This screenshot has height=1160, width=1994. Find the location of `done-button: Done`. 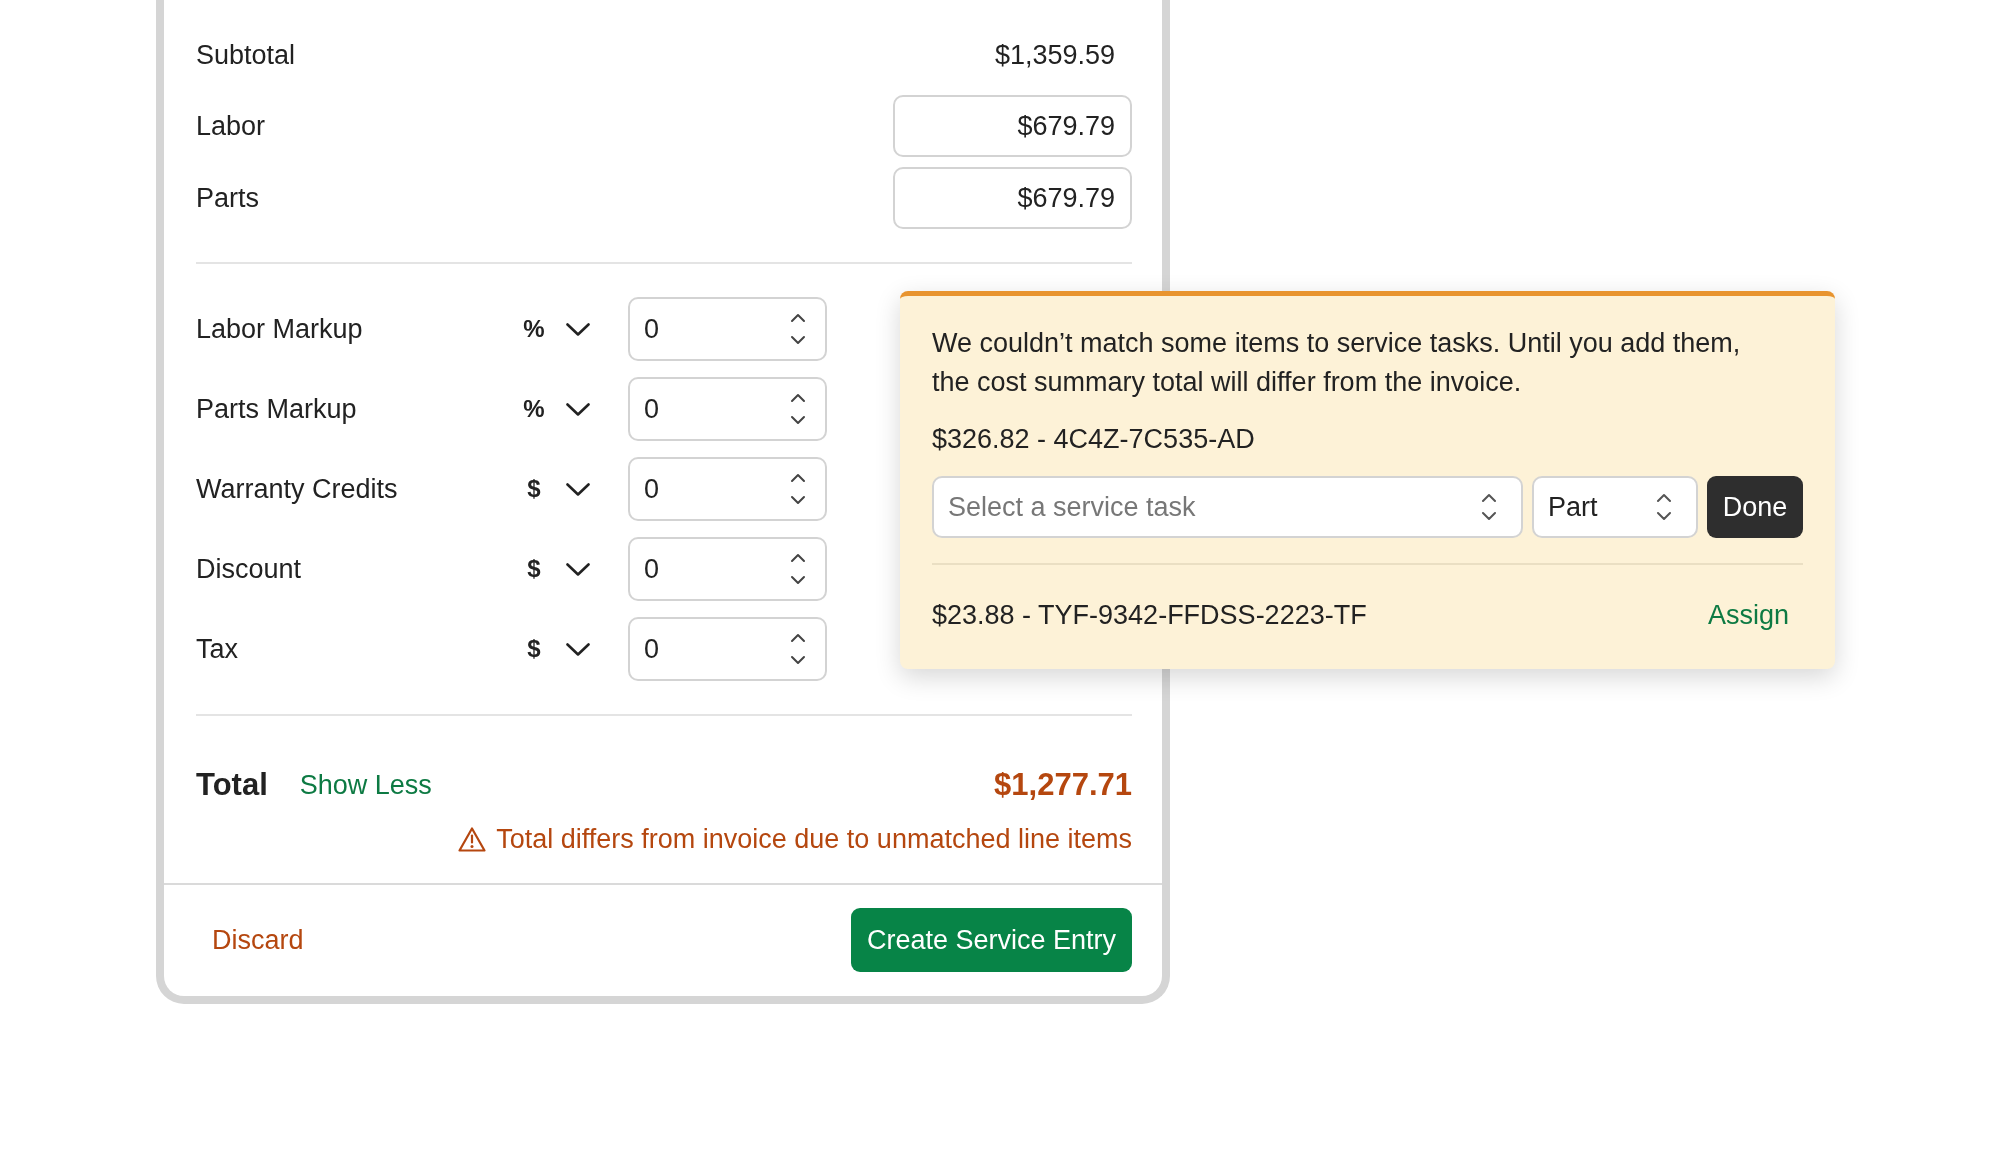

done-button: Done is located at coordinates (1755, 507).